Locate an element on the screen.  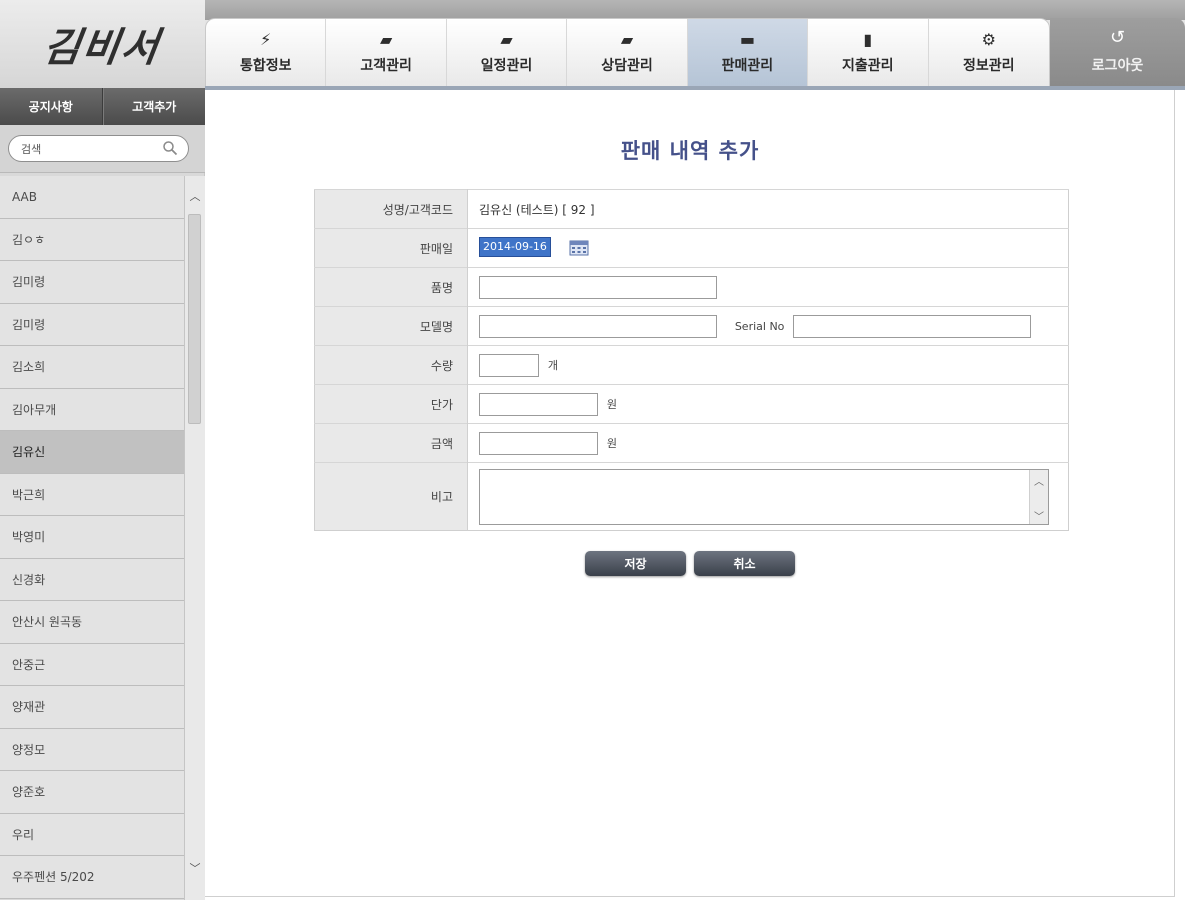
tab-1: ⚡ 통합정보 is located at coordinates (266, 52).